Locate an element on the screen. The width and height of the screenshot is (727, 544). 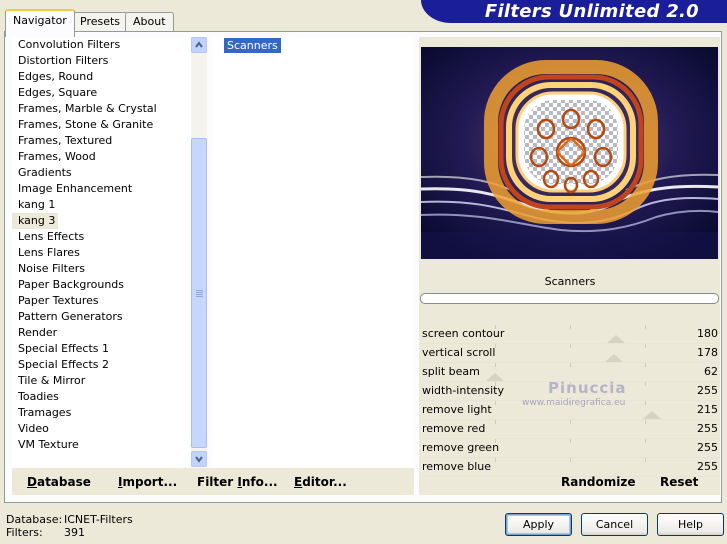
category-item: Edges, Square is located at coordinates (101, 93).